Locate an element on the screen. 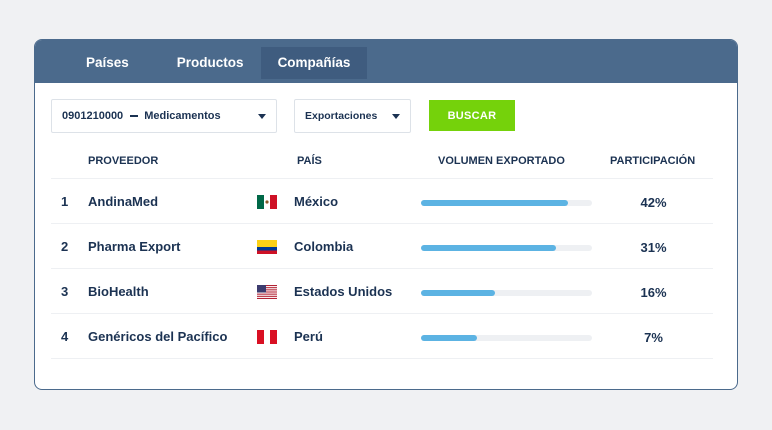 This screenshot has height=430, width=772. row-country: Estados Unidos is located at coordinates (343, 291).